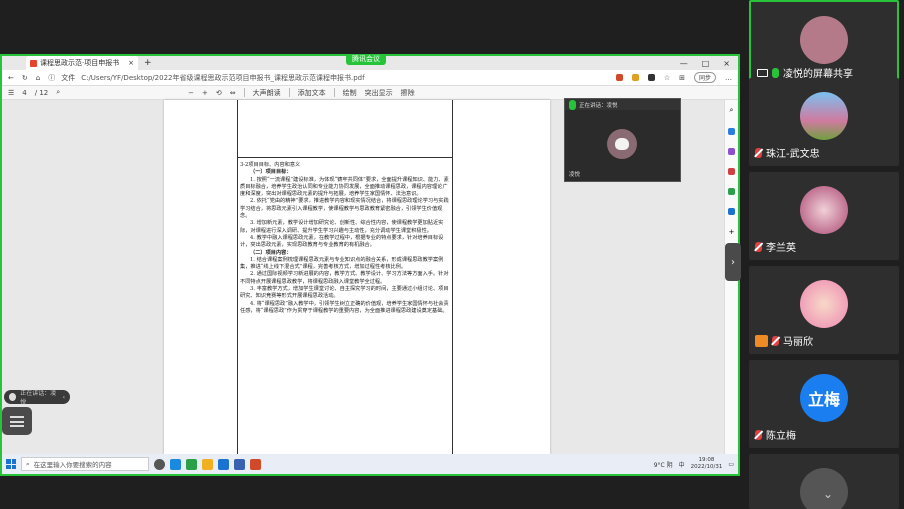  I want to click on avatar-initials: 立梅, so click(824, 398).